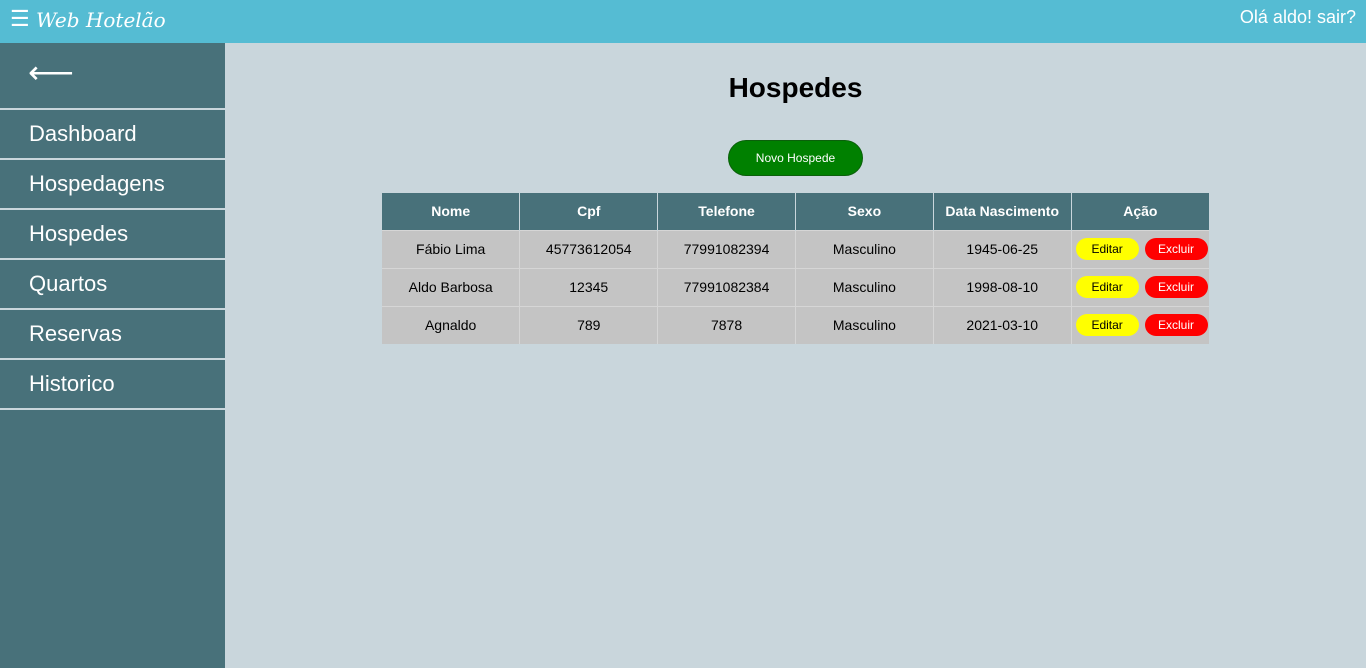  Describe the element at coordinates (51, 72) in the screenshot. I see `back-arrow-icon: ⟵` at that location.